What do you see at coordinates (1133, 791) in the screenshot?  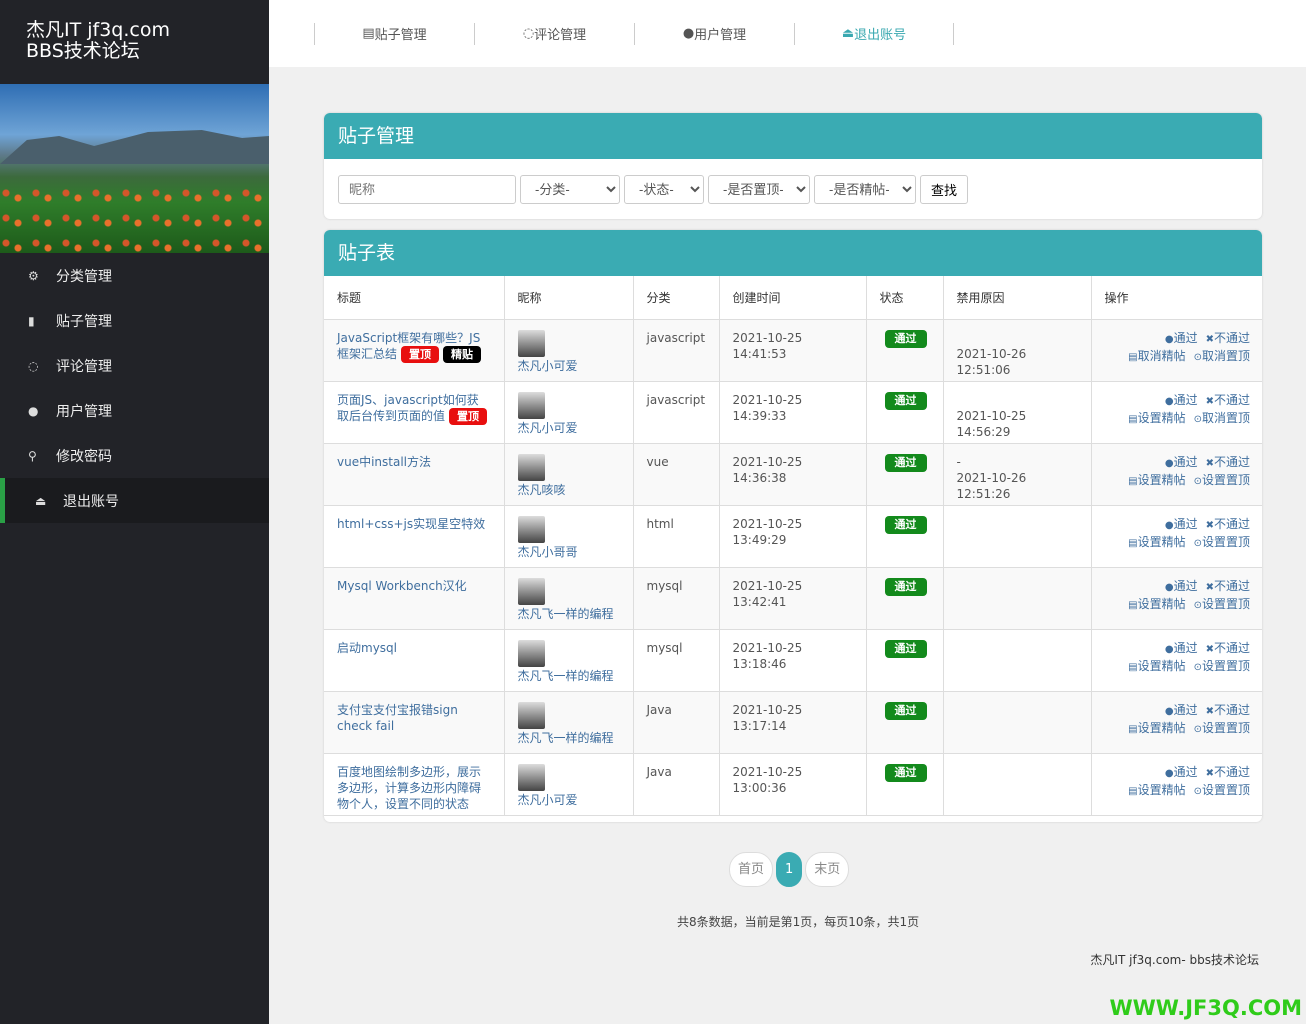 I see `file-icon: ▤` at bounding box center [1133, 791].